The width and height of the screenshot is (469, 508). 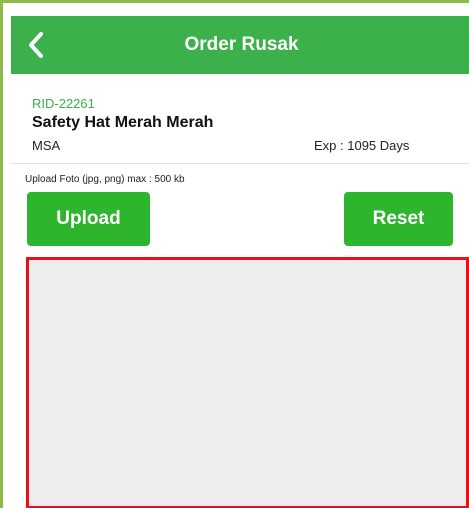 I want to click on back-button, so click(x=36, y=45).